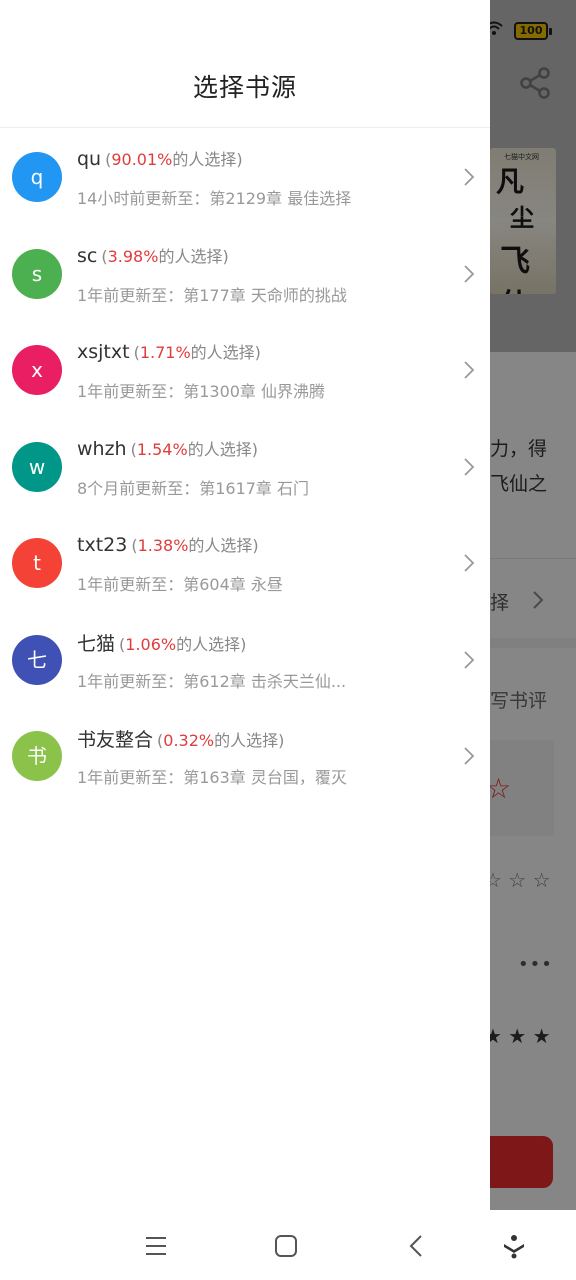  Describe the element at coordinates (244, 87) in the screenshot. I see `drawer-title: 选择书源` at that location.